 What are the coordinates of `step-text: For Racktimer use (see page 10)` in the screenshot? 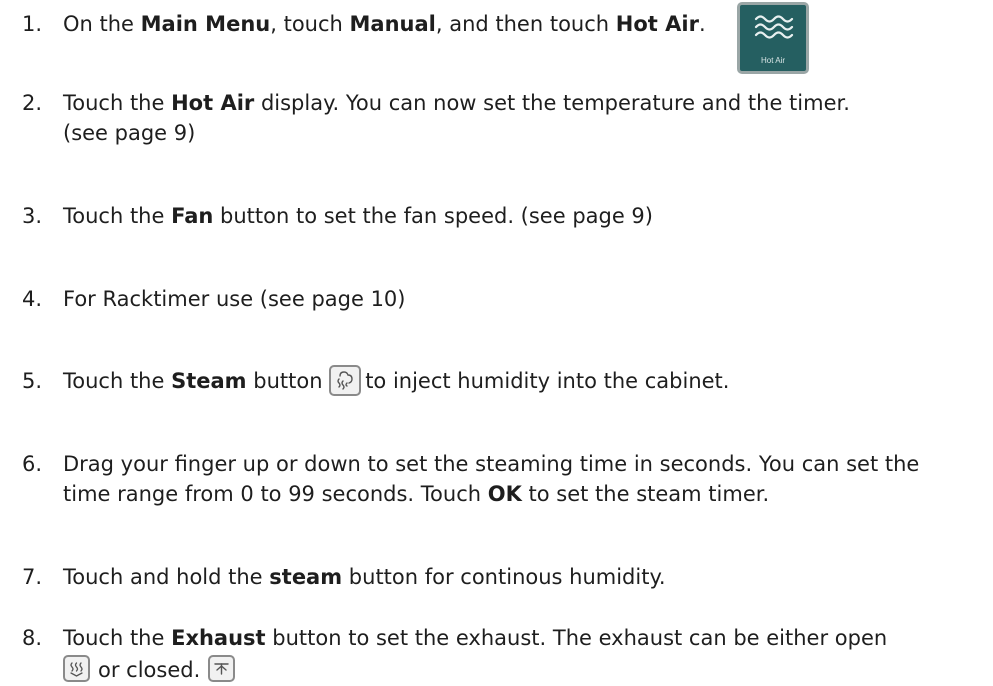 It's located at (234, 299).